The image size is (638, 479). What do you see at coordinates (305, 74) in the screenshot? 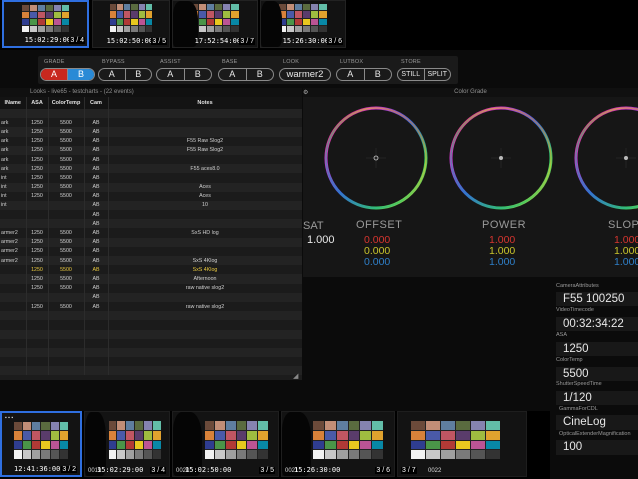
I see `look-selector: warmer2` at bounding box center [305, 74].